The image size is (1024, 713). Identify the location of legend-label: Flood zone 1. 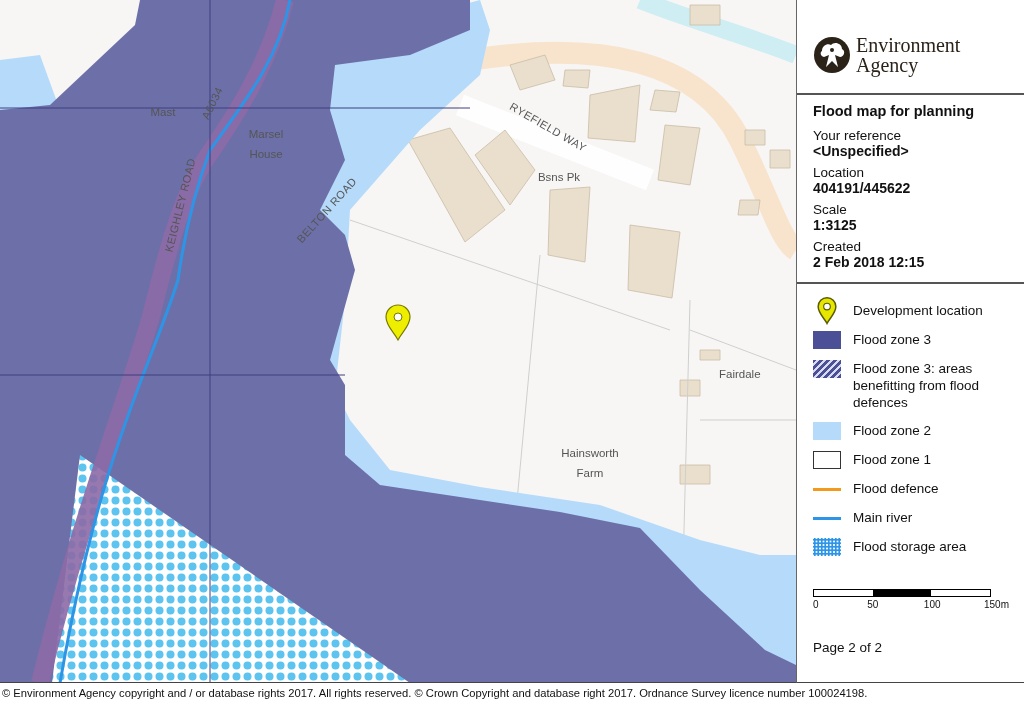
(893, 459).